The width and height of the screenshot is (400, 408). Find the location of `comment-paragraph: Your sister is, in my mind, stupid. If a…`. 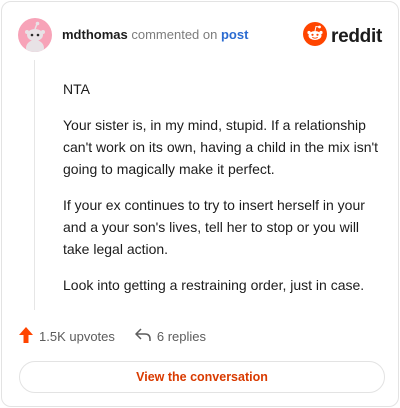

comment-paragraph: Your sister is, in my mind, stupid. If a… is located at coordinates (221, 147).